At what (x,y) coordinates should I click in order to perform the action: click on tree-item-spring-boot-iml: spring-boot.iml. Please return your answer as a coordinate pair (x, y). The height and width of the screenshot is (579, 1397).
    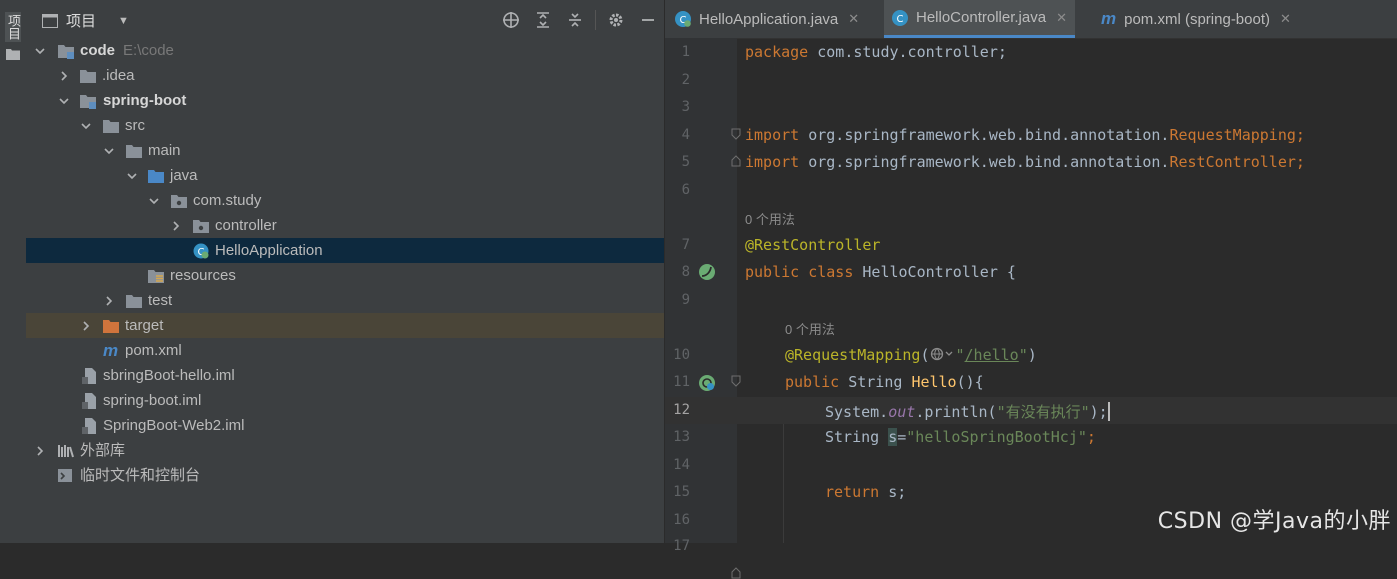
    Looking at the image, I should click on (345, 400).